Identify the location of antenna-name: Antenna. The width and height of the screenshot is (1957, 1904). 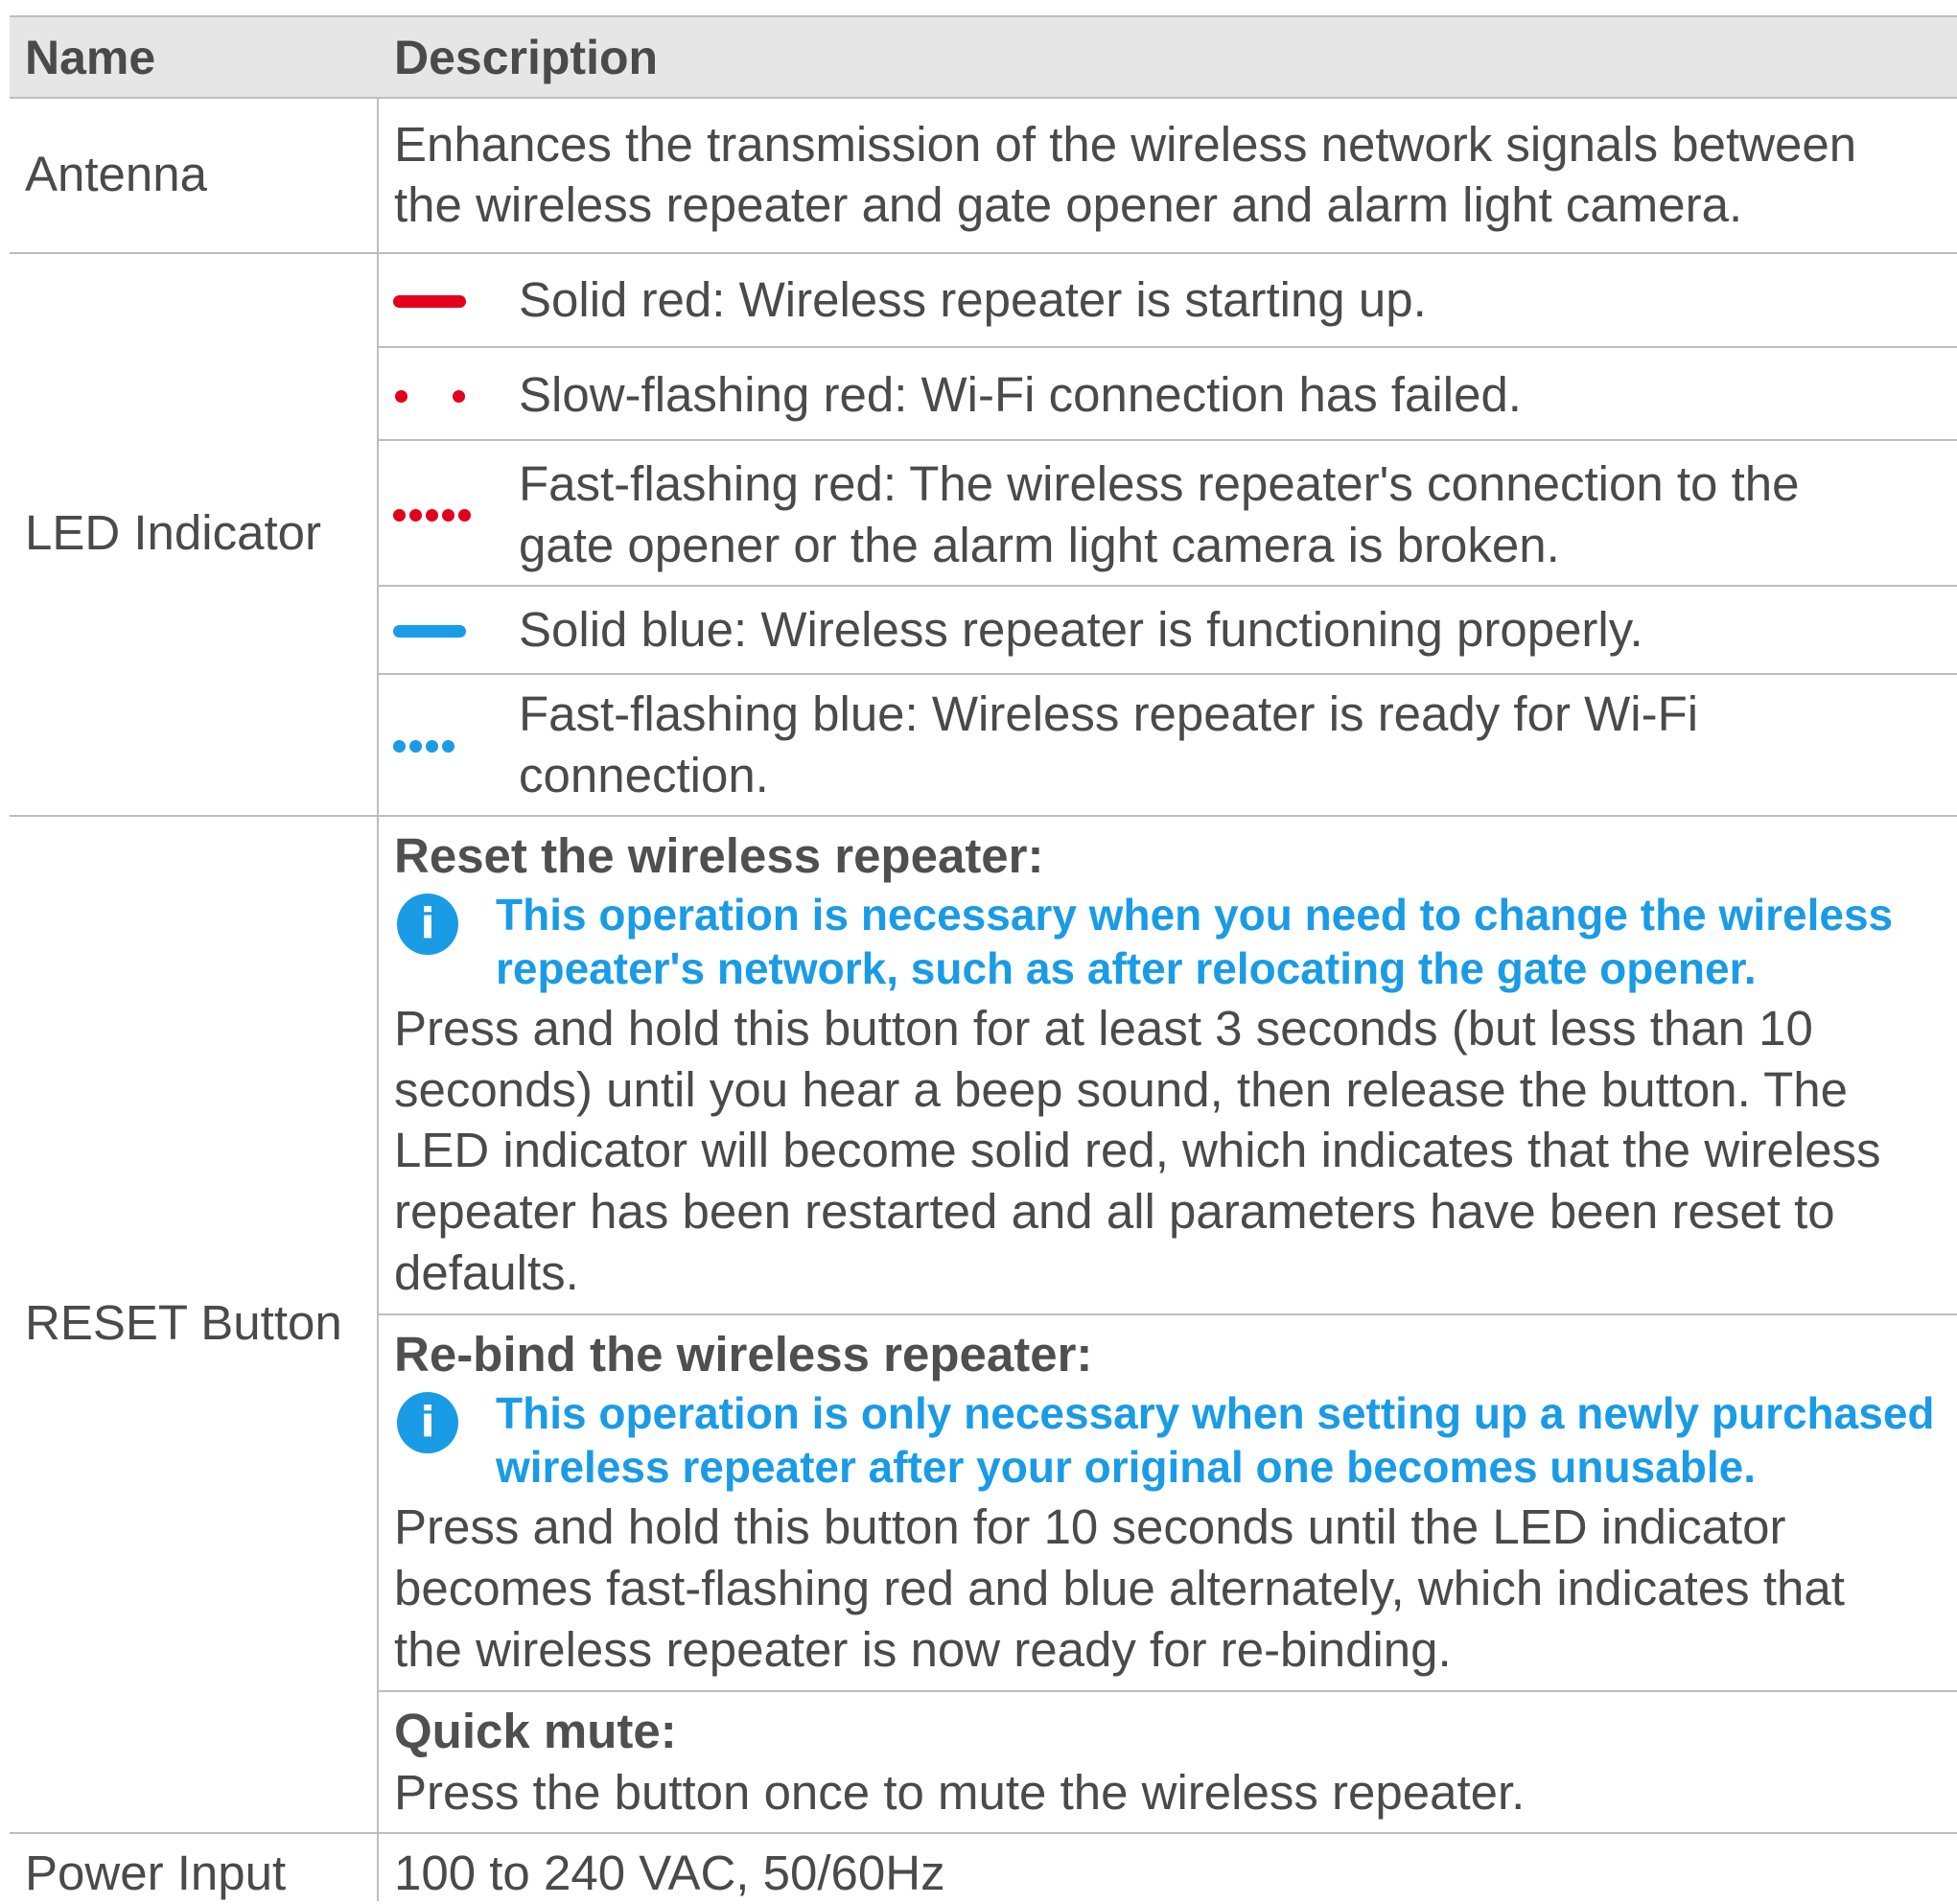
(116, 174).